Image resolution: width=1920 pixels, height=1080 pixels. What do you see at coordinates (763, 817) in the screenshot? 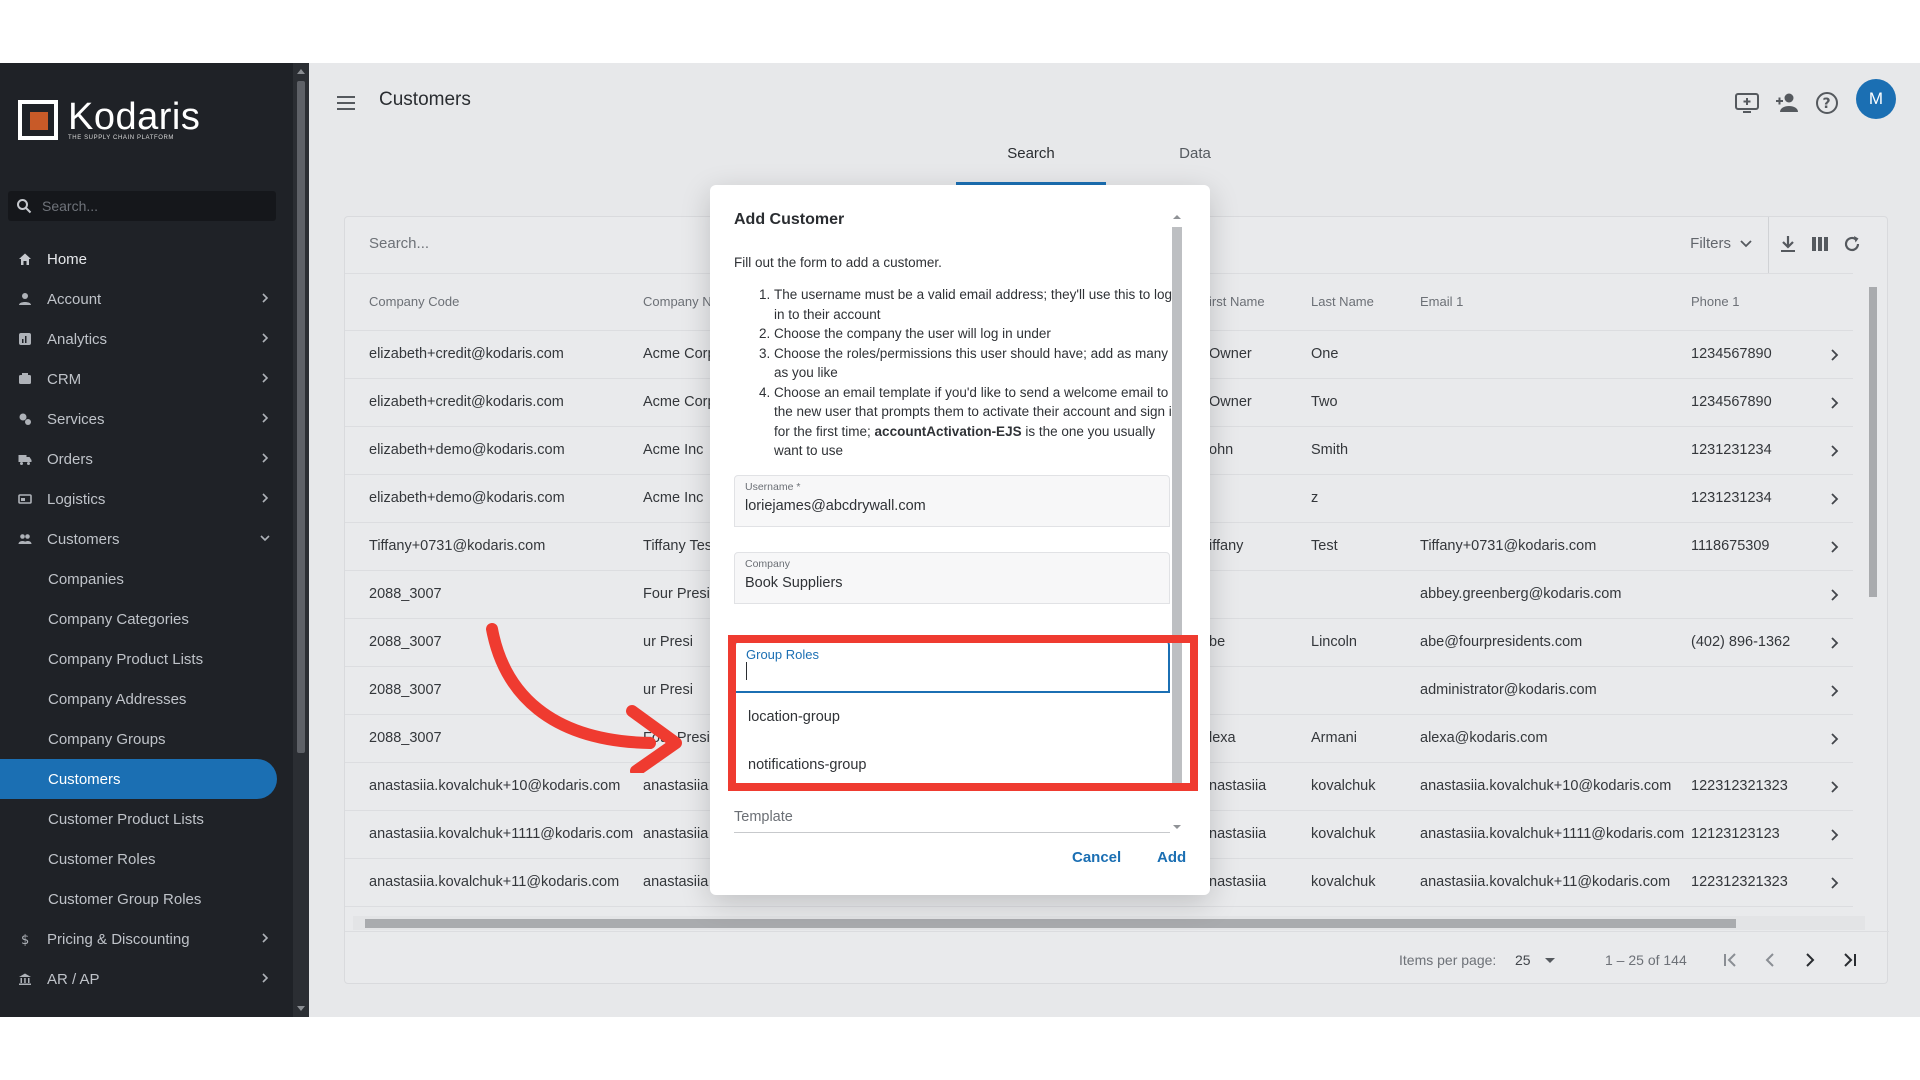
I see `template-label: Template` at bounding box center [763, 817].